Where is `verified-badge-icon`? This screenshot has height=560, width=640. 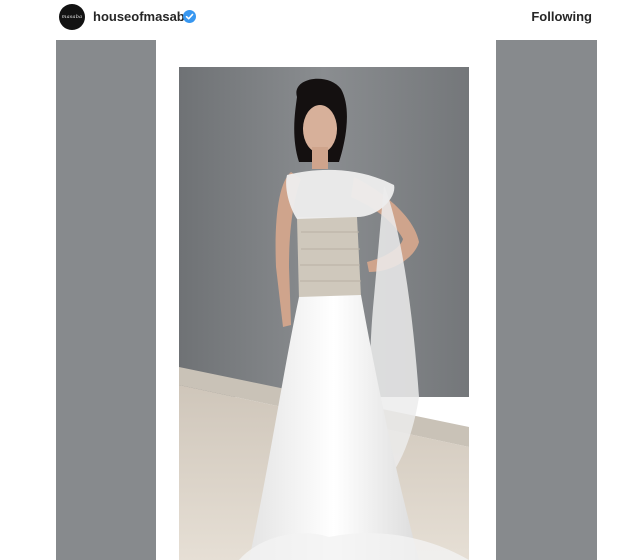
verified-badge-icon is located at coordinates (189, 16).